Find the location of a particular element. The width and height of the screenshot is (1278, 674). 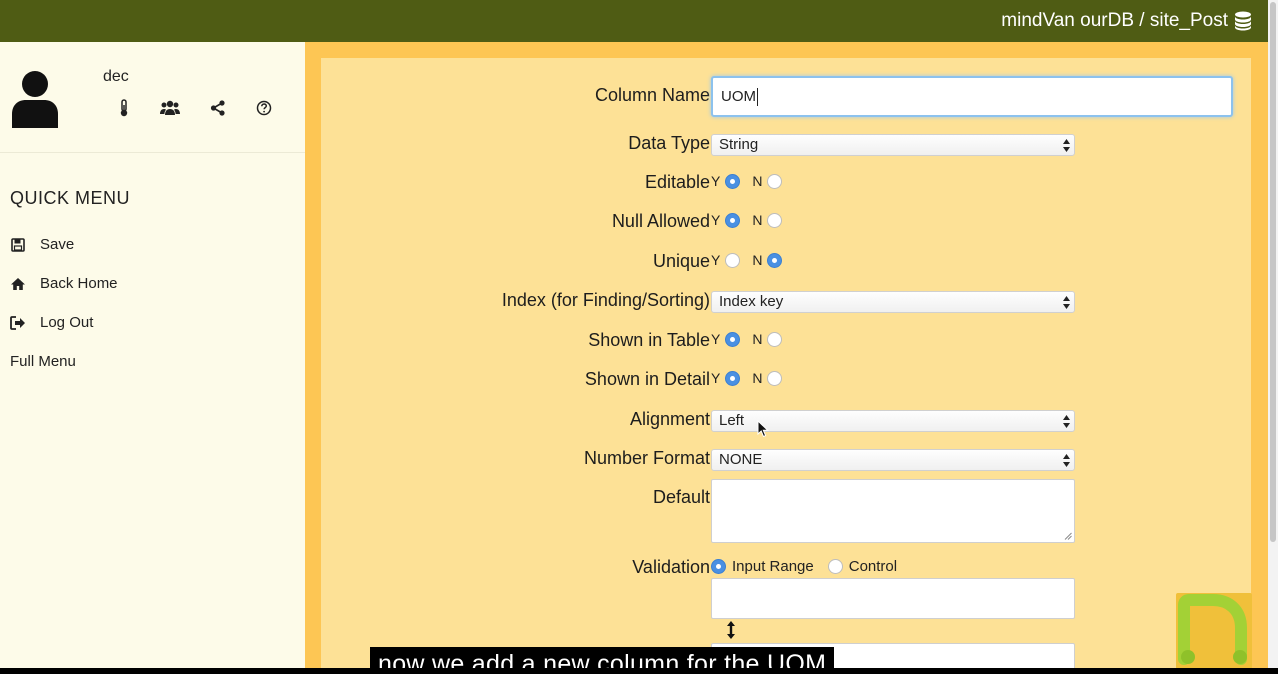

unique-no-radio is located at coordinates (775, 260).